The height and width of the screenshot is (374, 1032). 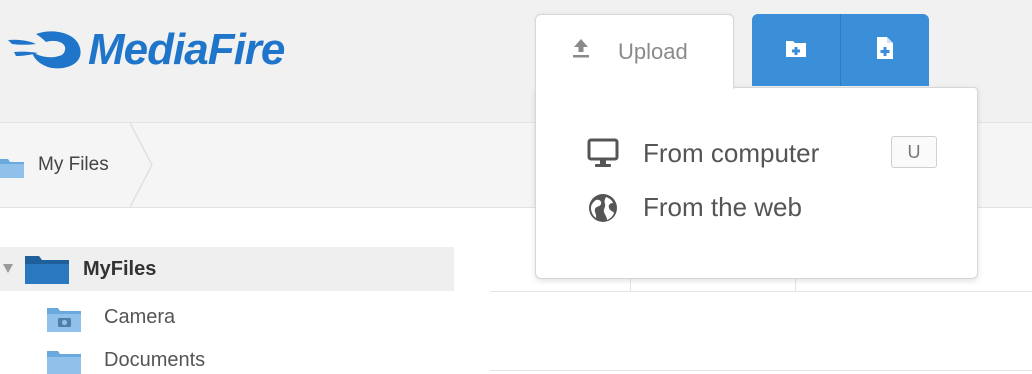 What do you see at coordinates (581, 50) in the screenshot?
I see `upload-icon` at bounding box center [581, 50].